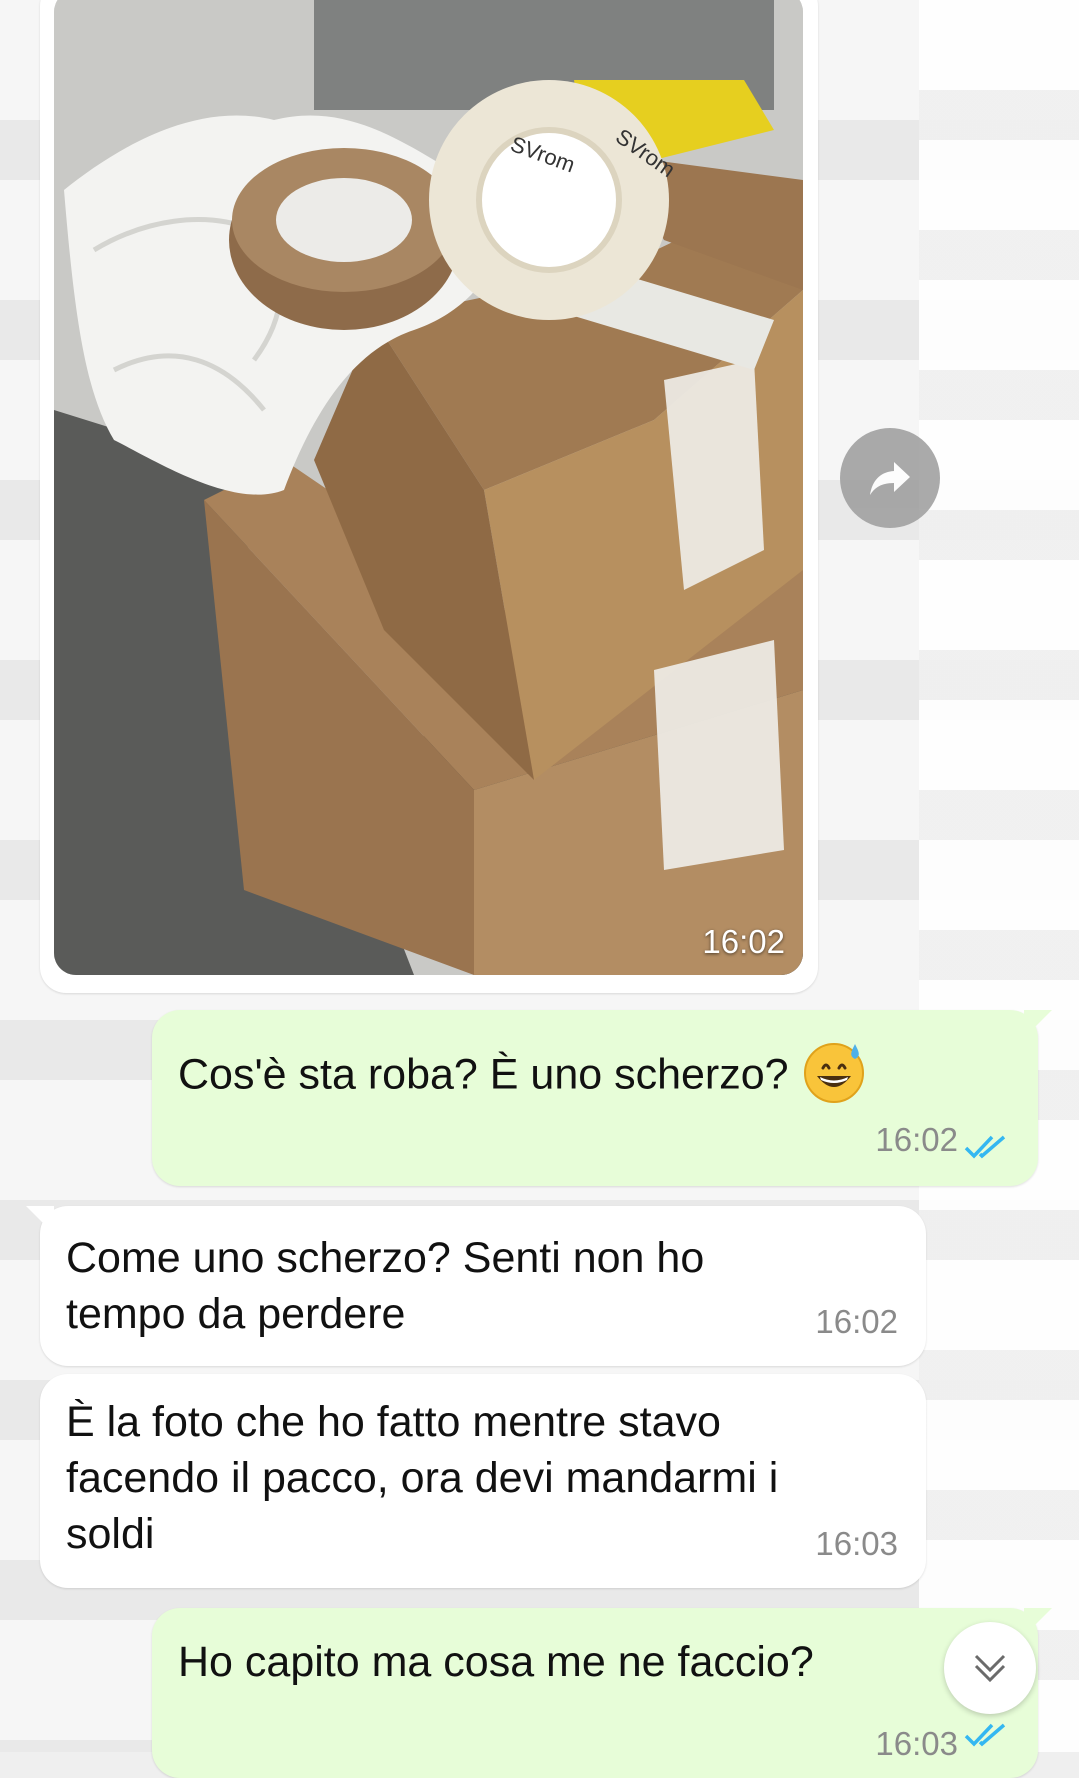 This screenshot has width=1079, height=1778. I want to click on forward-button, so click(890, 478).